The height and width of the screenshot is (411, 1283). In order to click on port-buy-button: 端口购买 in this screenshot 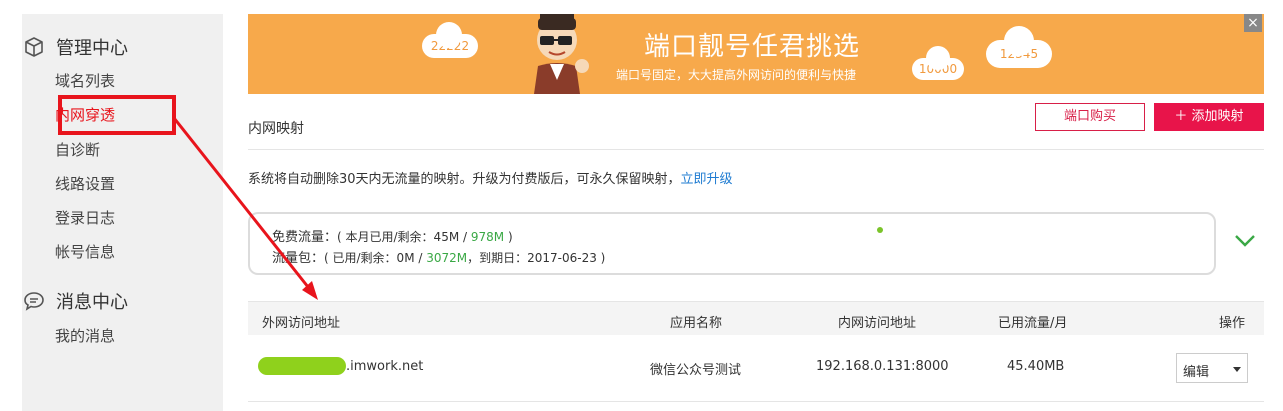, I will do `click(1090, 117)`.